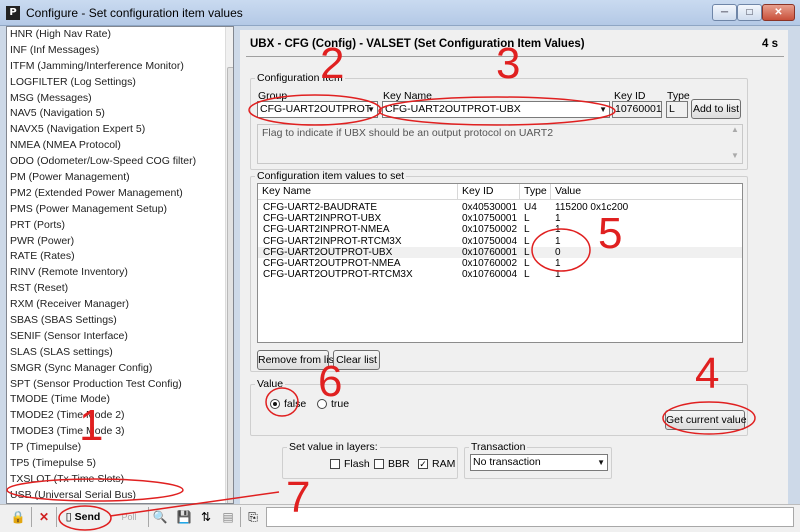  Describe the element at coordinates (423, 464) in the screenshot. I see `ram-checkbox: ✓` at that location.